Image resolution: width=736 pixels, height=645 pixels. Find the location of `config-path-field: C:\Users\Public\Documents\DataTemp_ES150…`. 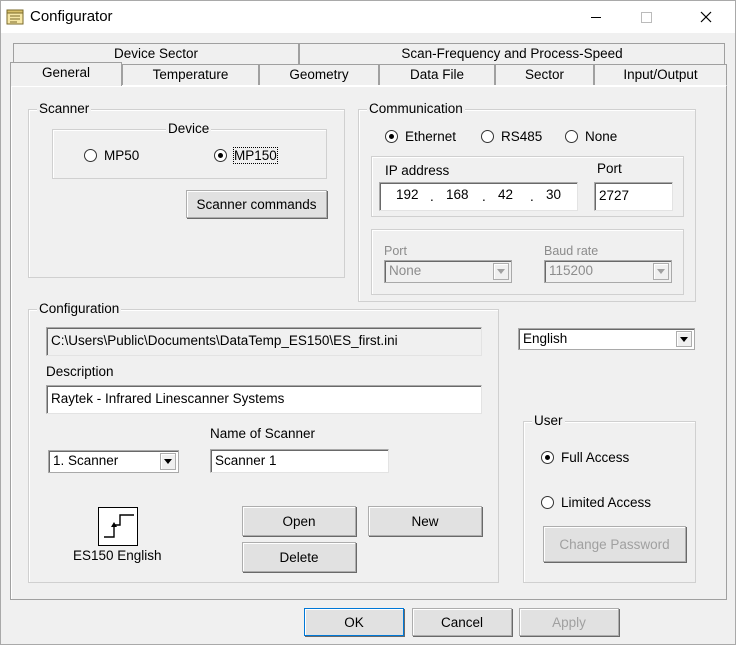

config-path-field: C:\Users\Public\Documents\DataTemp_ES150… is located at coordinates (264, 341).